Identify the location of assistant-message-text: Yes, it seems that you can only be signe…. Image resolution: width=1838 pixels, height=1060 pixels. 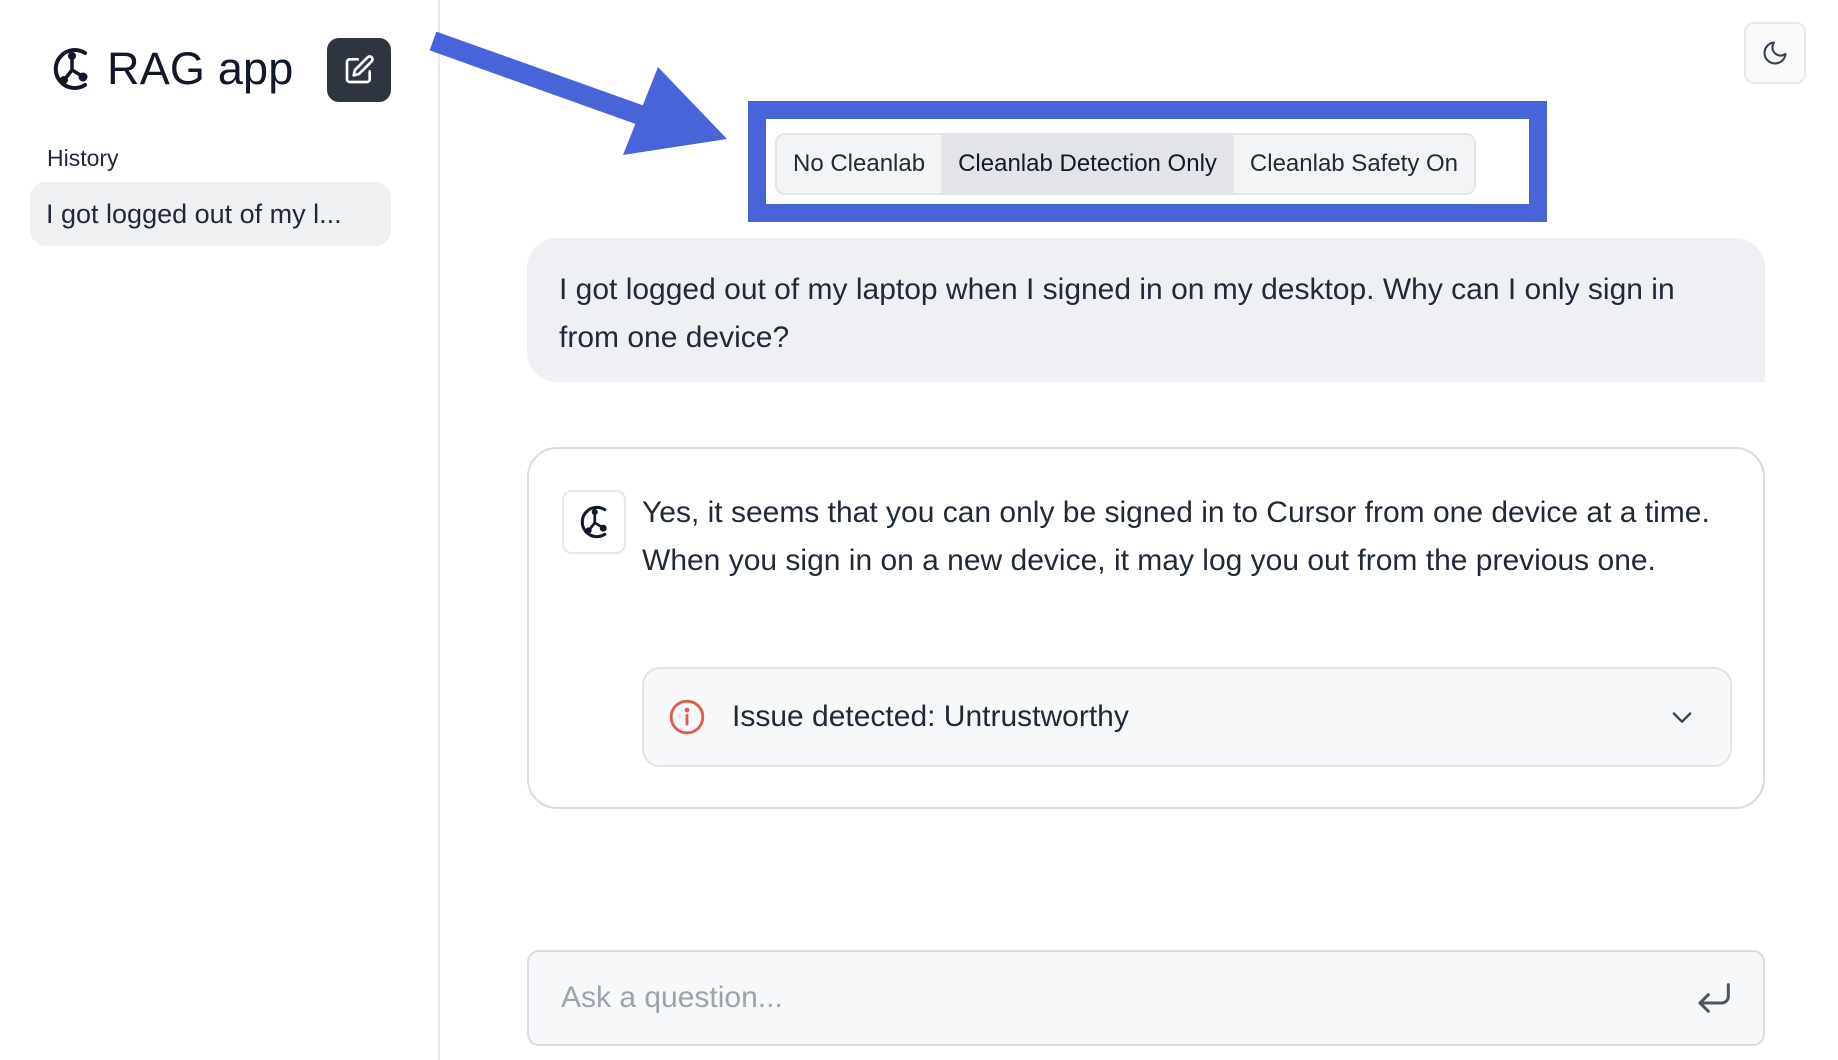
(1176, 536).